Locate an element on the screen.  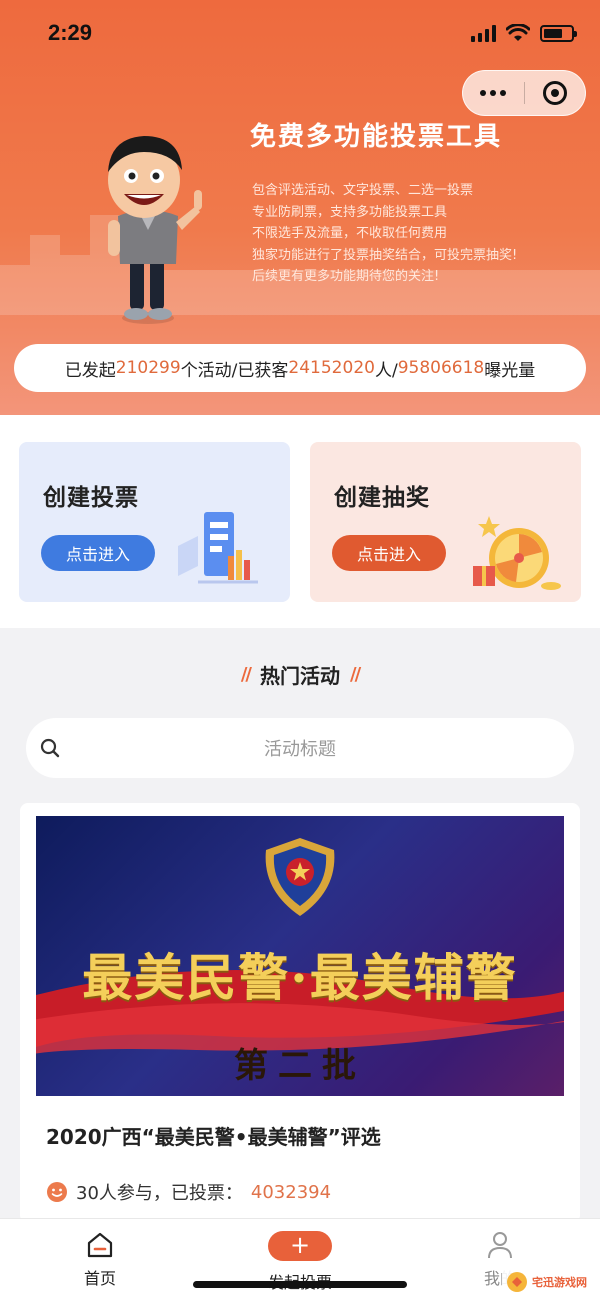
status-bar: 2:29 is located at coordinates (300, 35).